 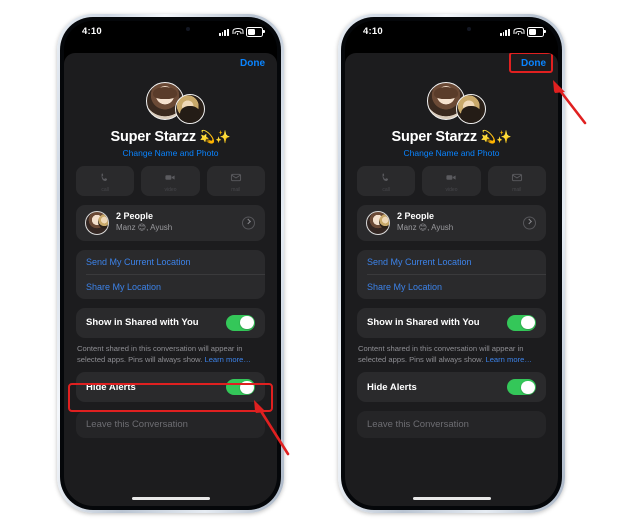 I want to click on hide-alerts-toggle, so click(x=521, y=387).